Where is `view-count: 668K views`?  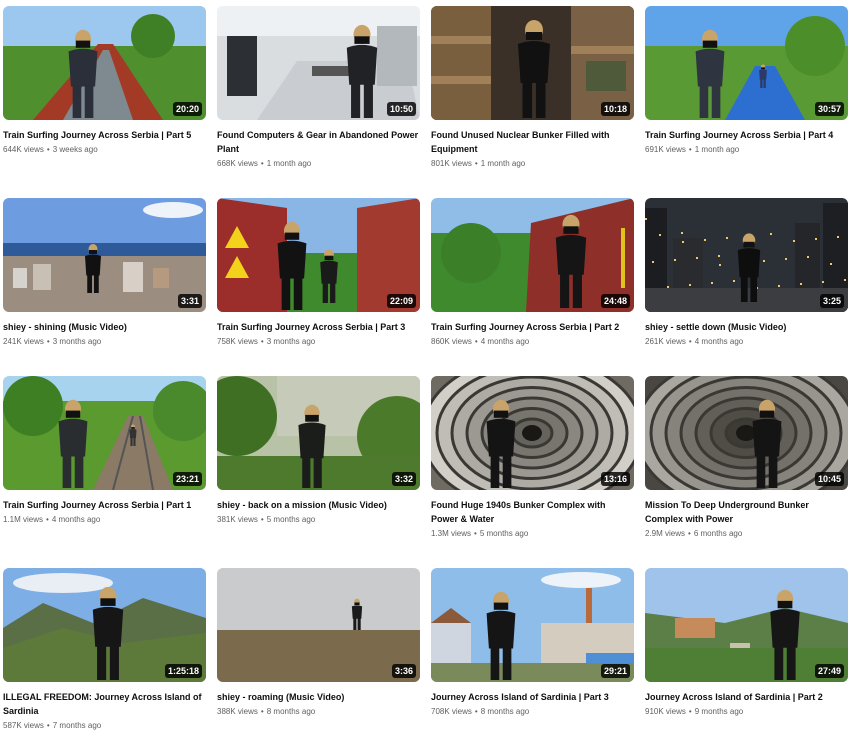
view-count: 668K views is located at coordinates (237, 163).